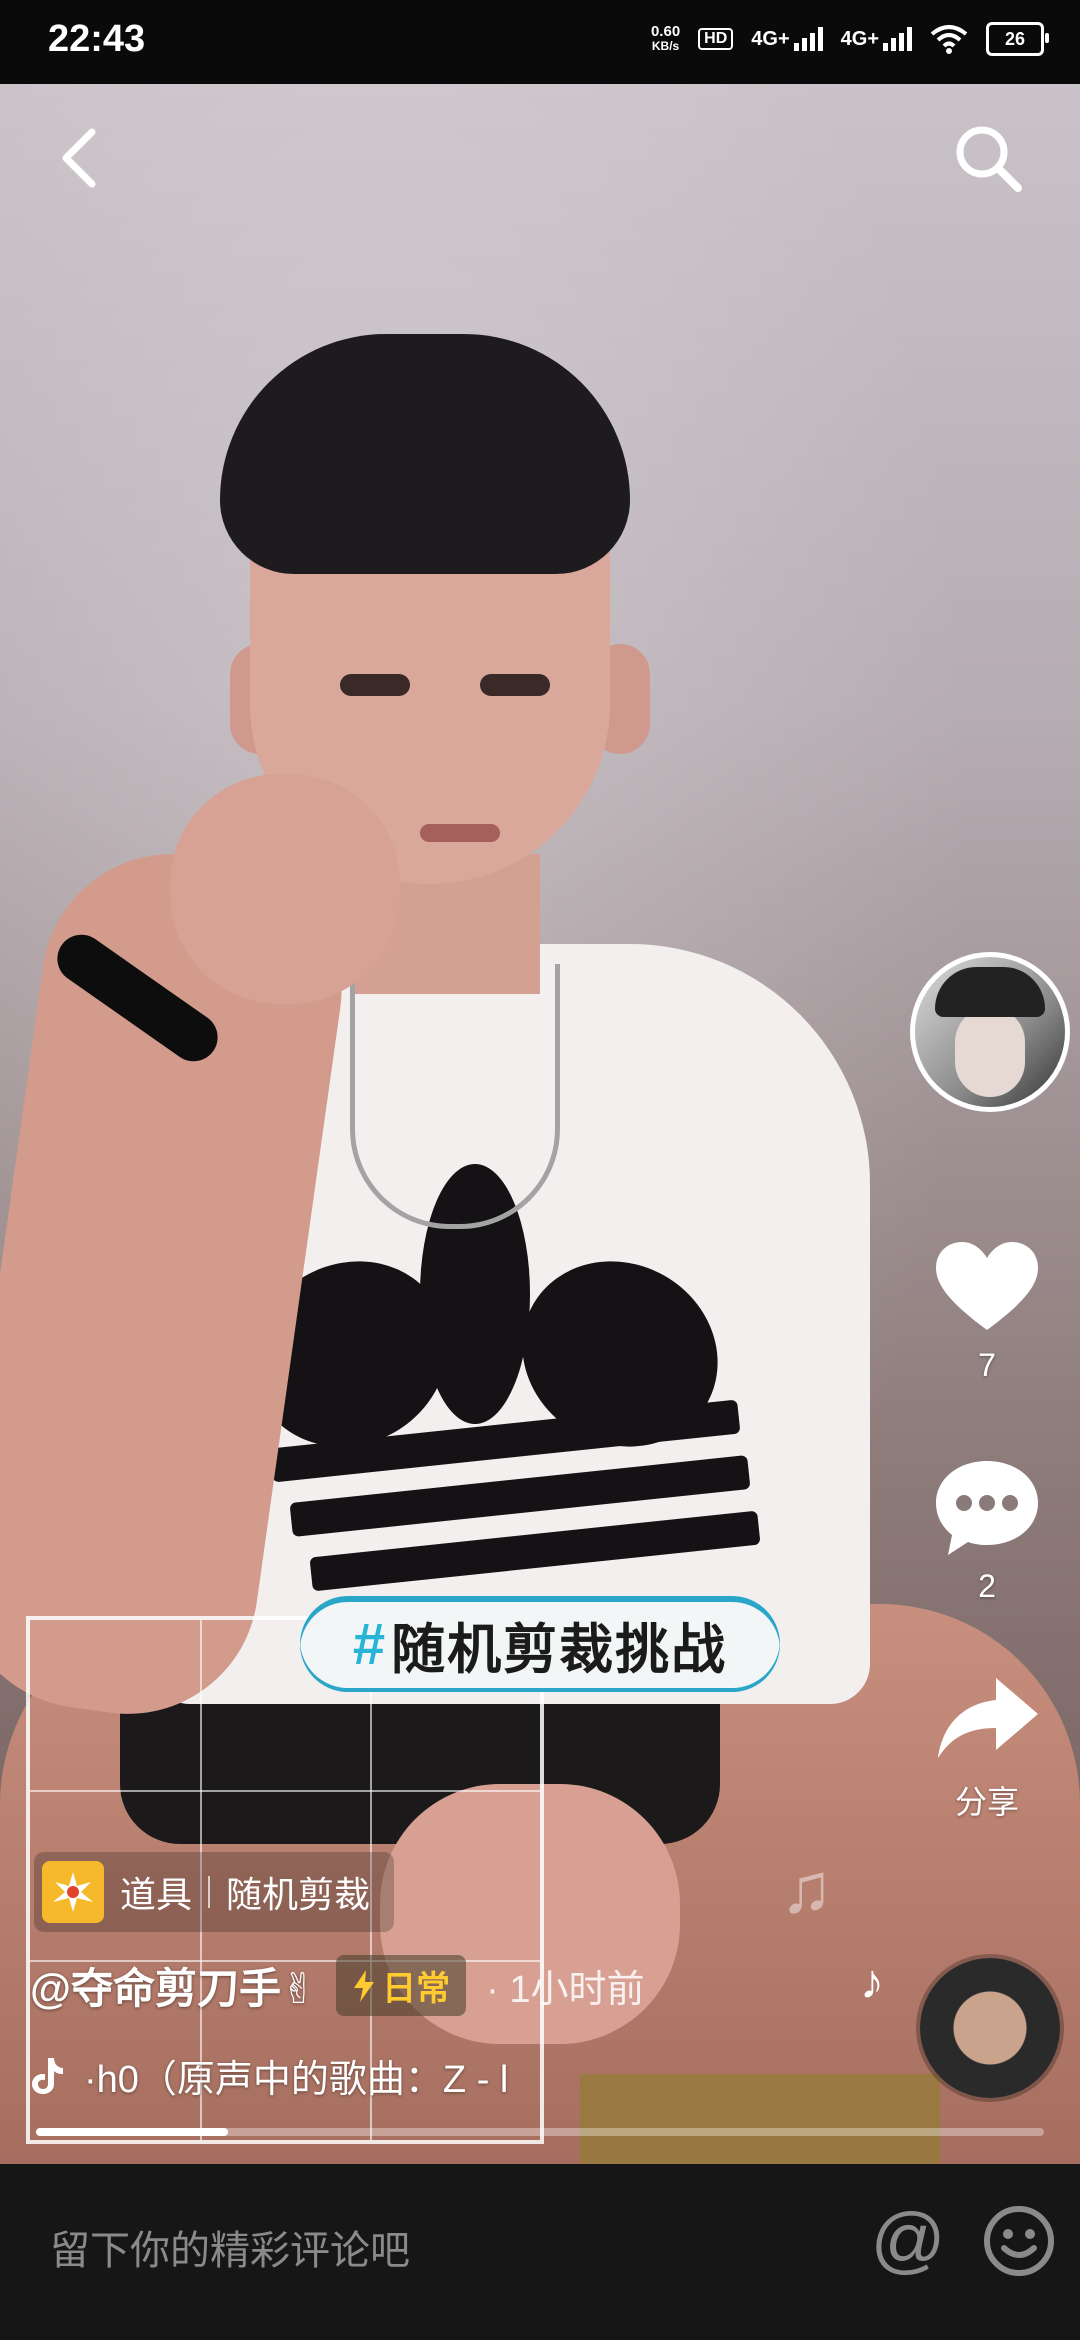 The width and height of the screenshot is (1080, 2340). I want to click on challenge-text: 随机剪裁挑战, so click(559, 1649).